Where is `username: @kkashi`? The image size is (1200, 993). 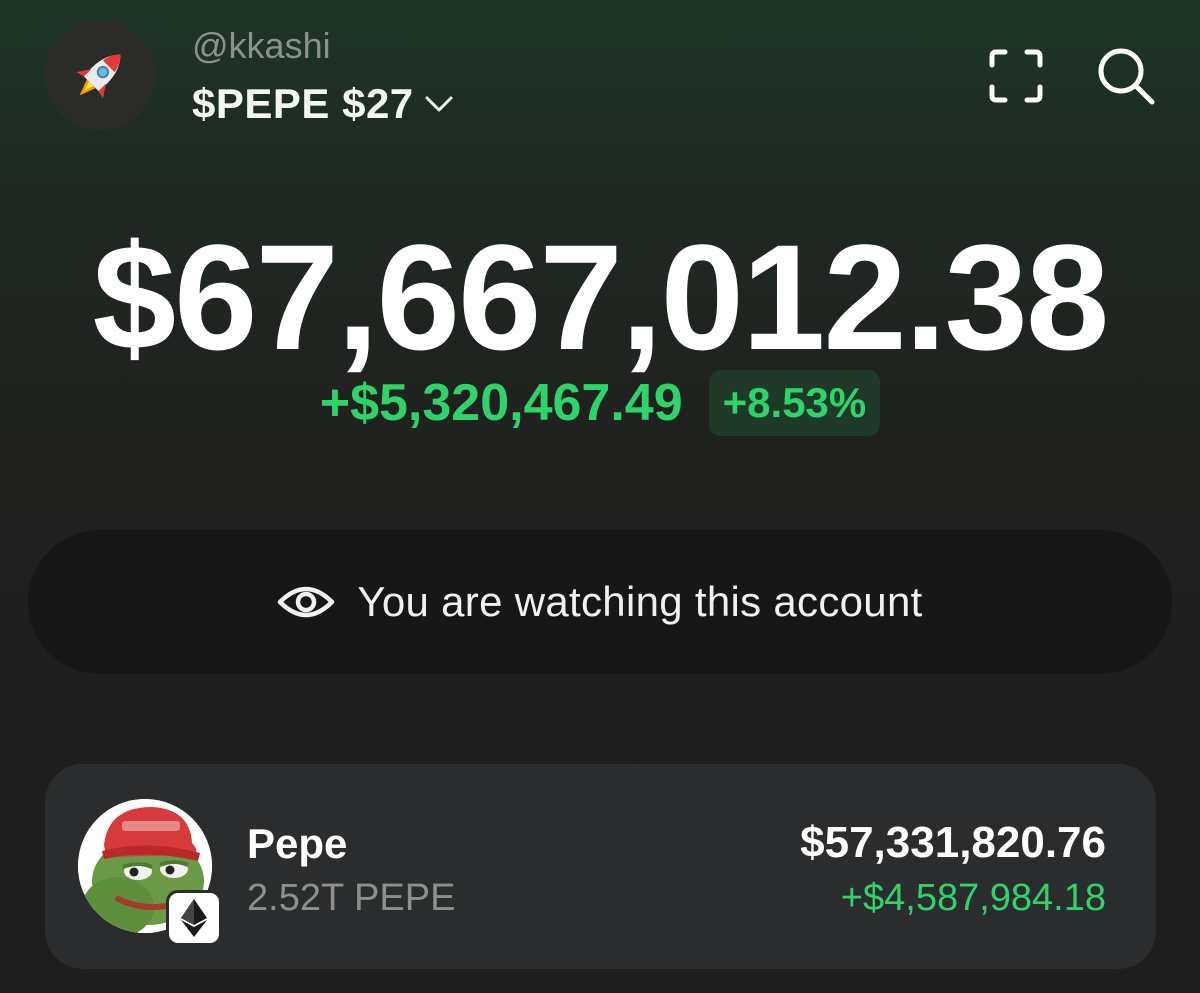
username: @kkashi is located at coordinates (261, 45).